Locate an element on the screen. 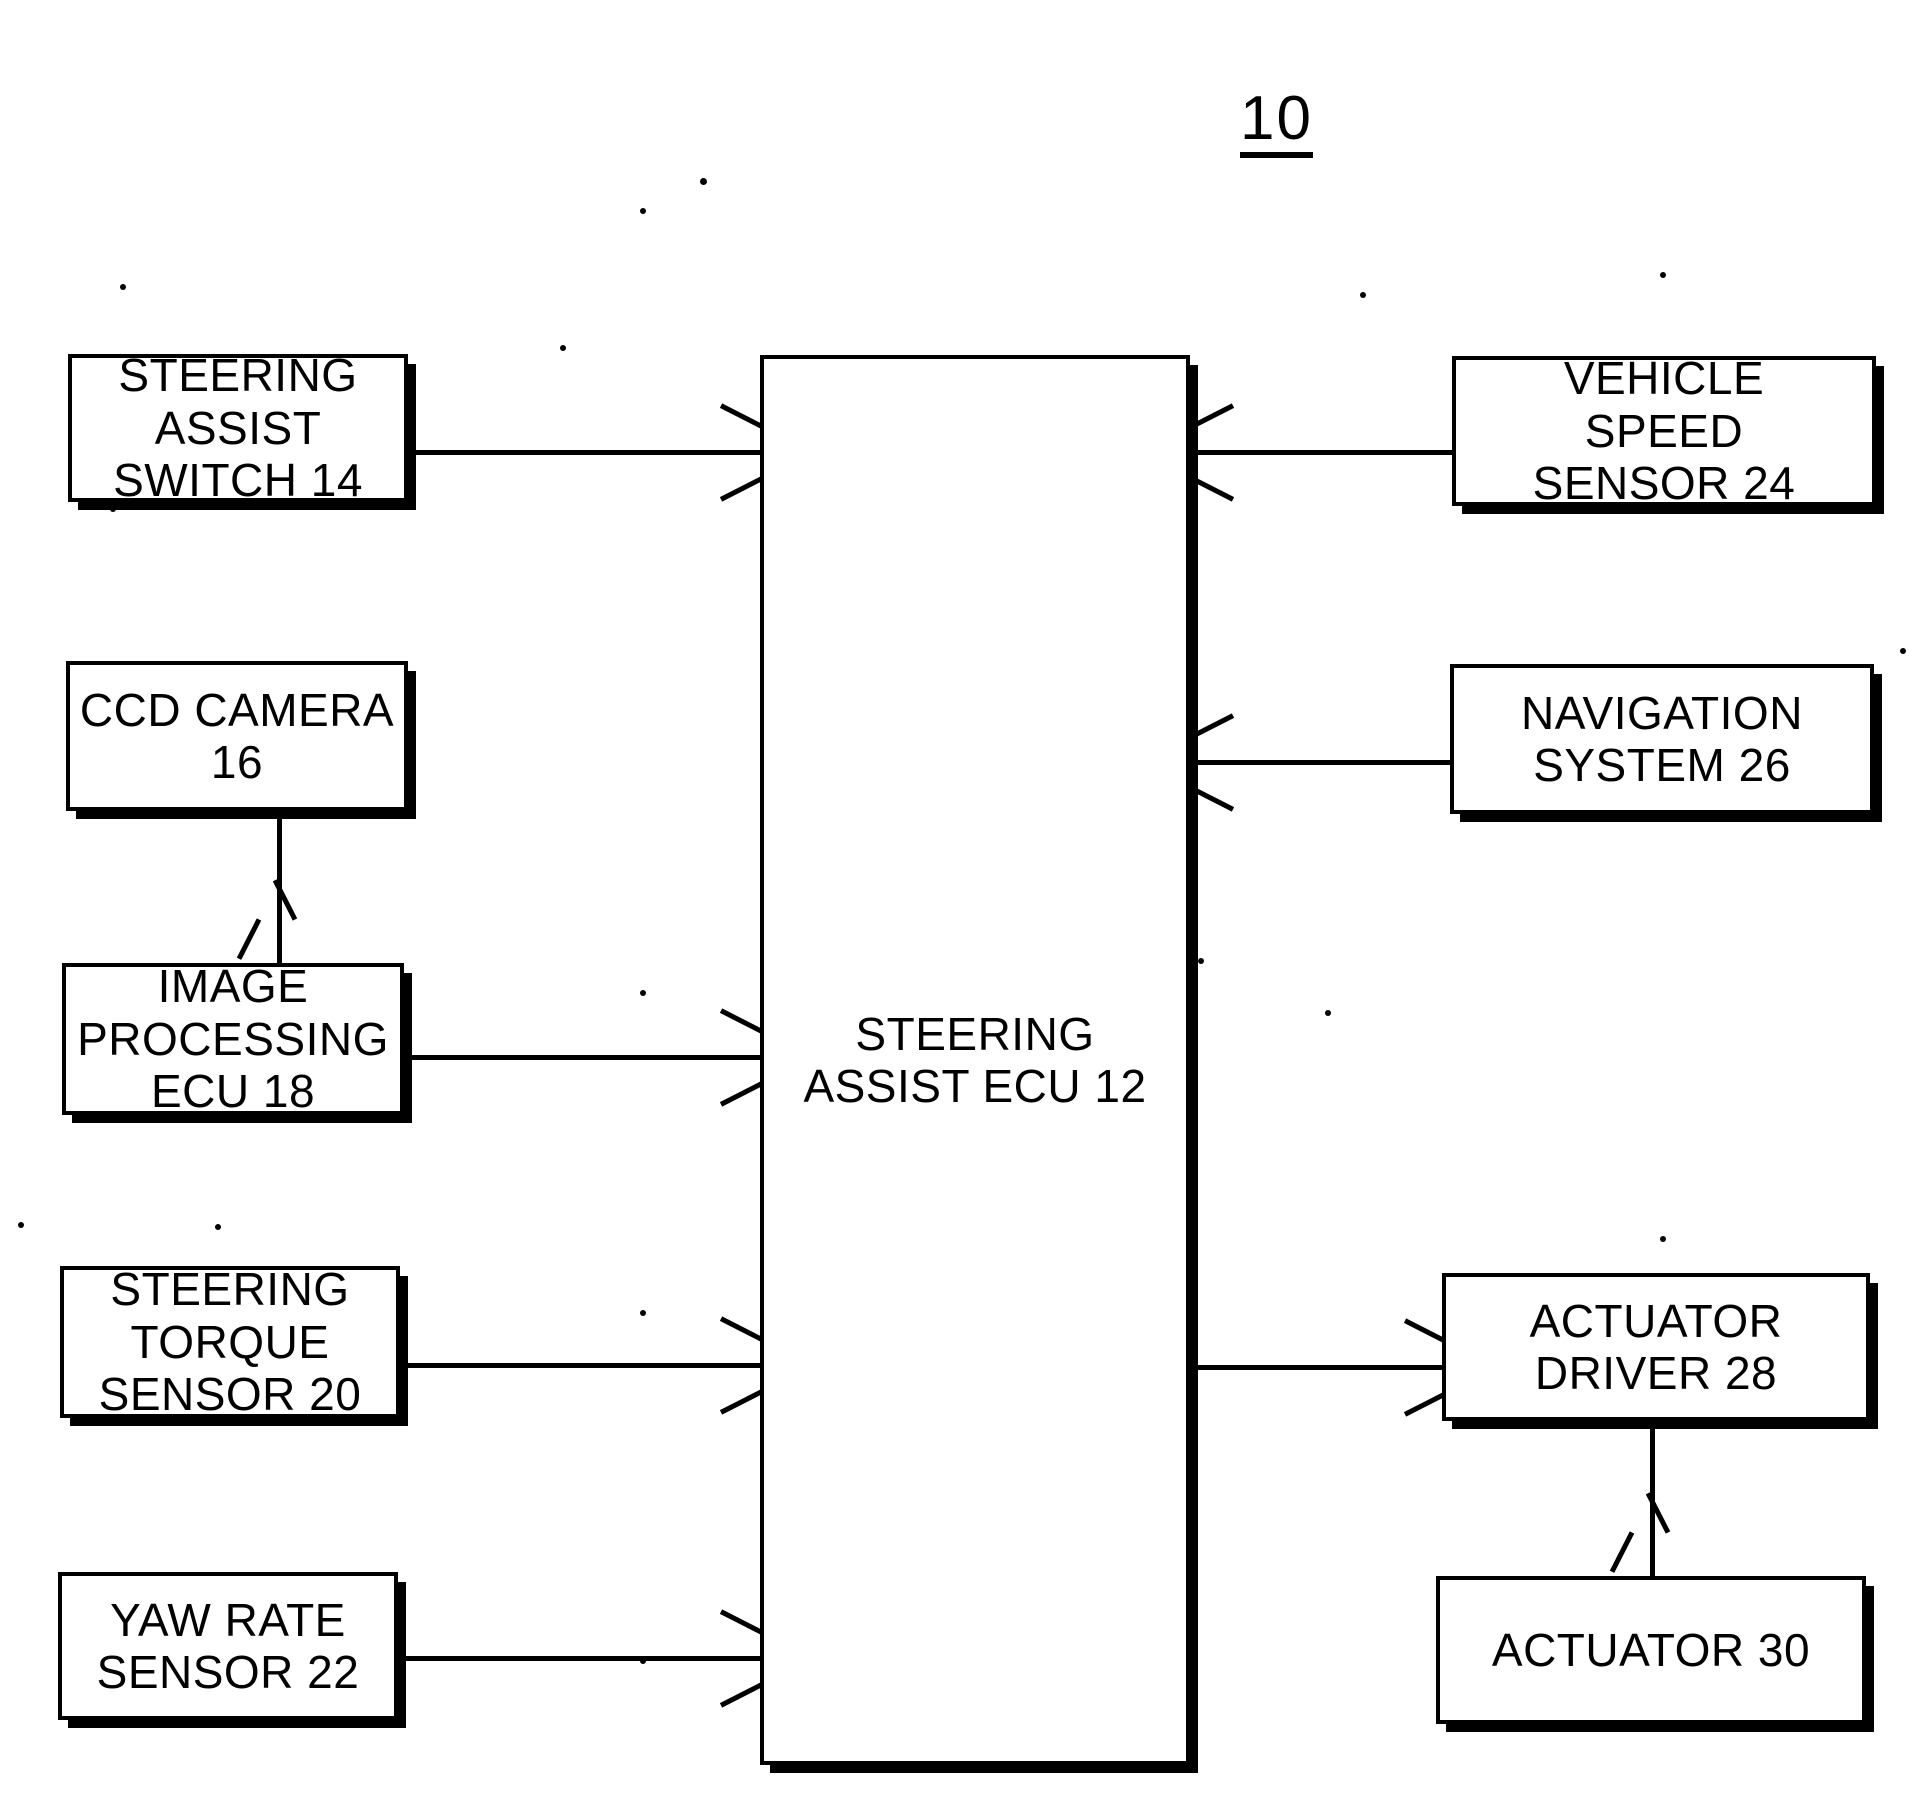  arrowhead-speed-to-ecu-upper is located at coordinates (1212, 416).